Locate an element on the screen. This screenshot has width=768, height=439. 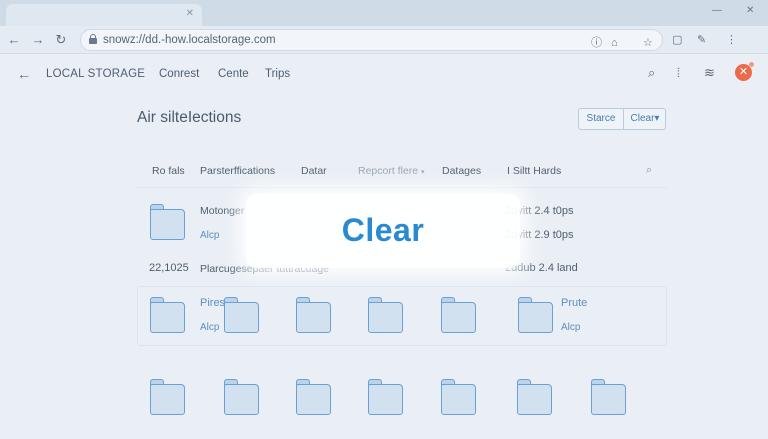
tab-close-icon: ✕ is located at coordinates (190, 13).